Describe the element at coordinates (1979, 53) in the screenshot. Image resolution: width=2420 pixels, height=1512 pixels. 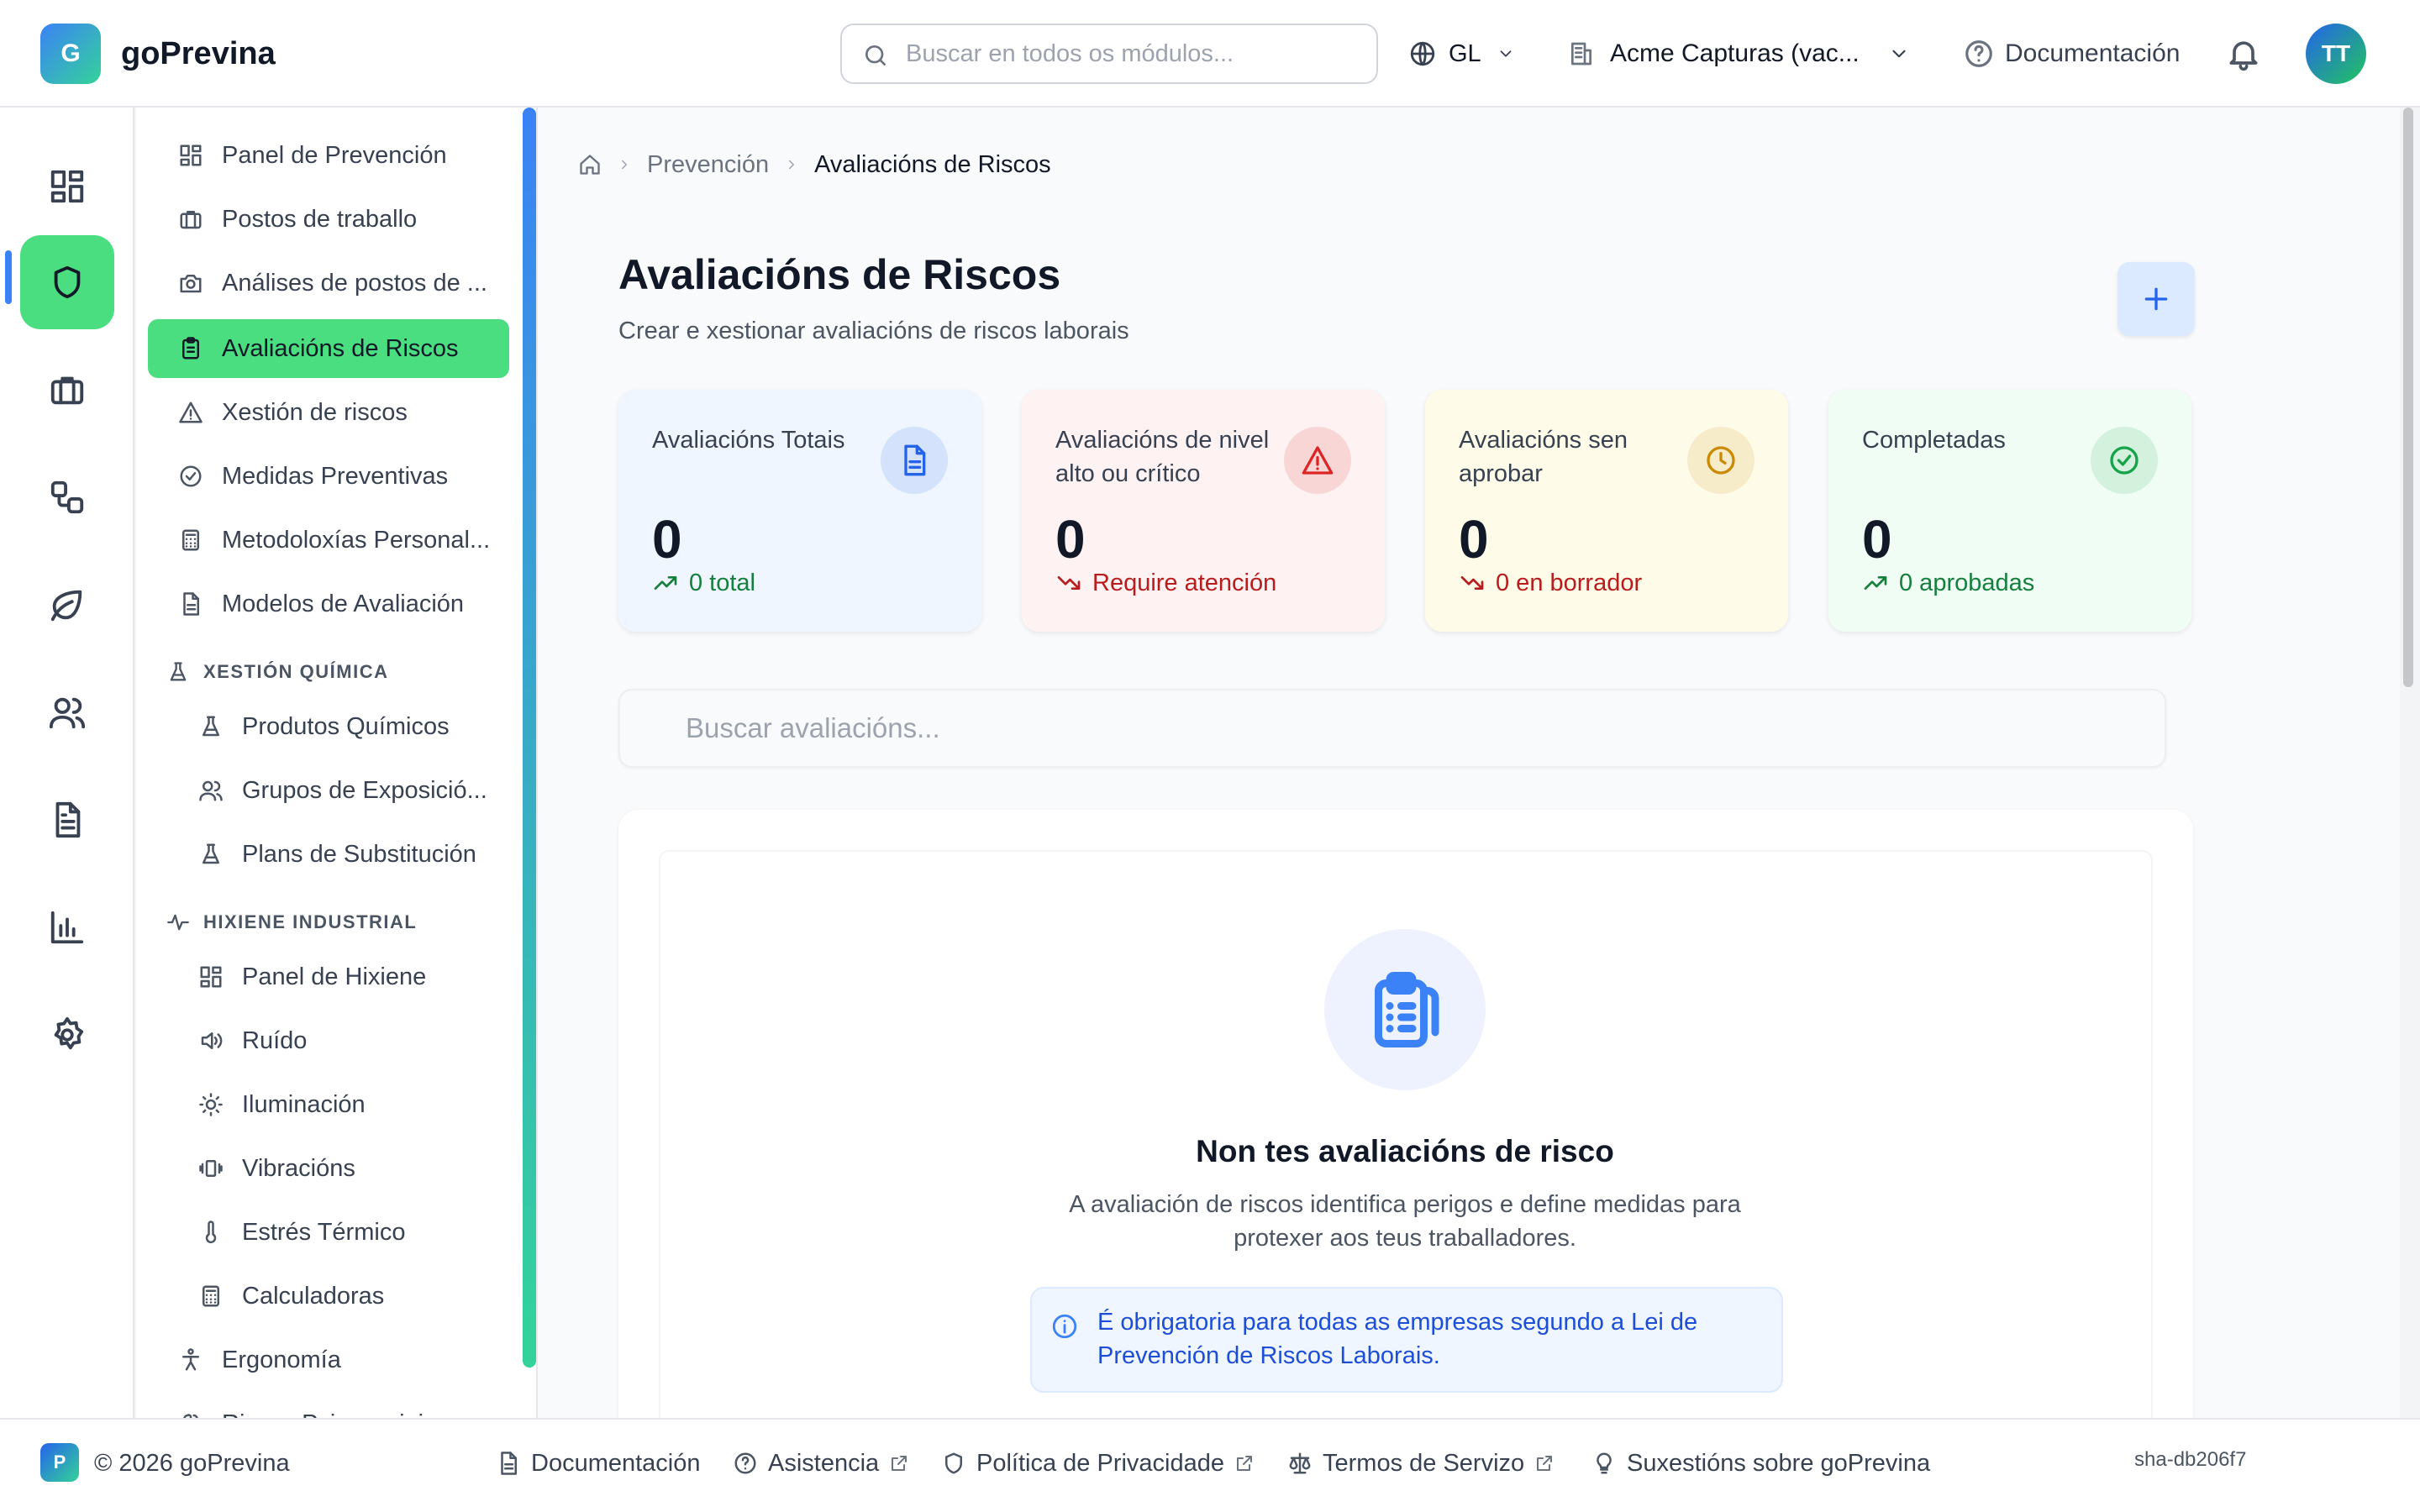
I see `help-circle-icon` at that location.